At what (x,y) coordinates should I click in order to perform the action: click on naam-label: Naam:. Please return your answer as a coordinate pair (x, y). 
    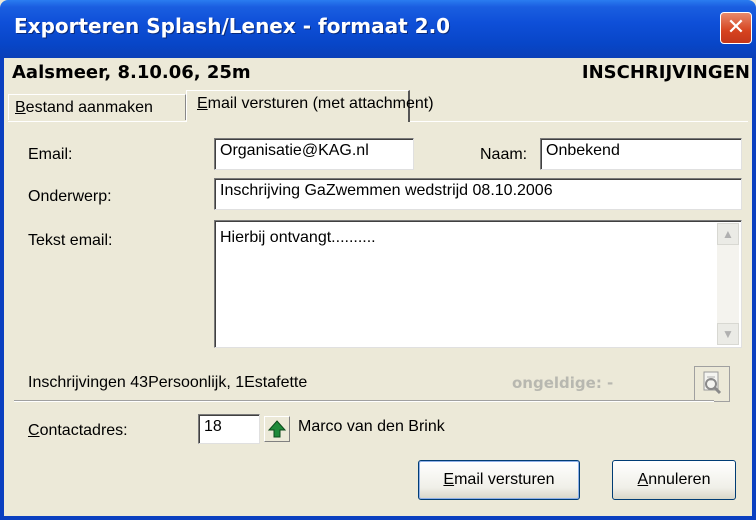
    Looking at the image, I should click on (504, 154).